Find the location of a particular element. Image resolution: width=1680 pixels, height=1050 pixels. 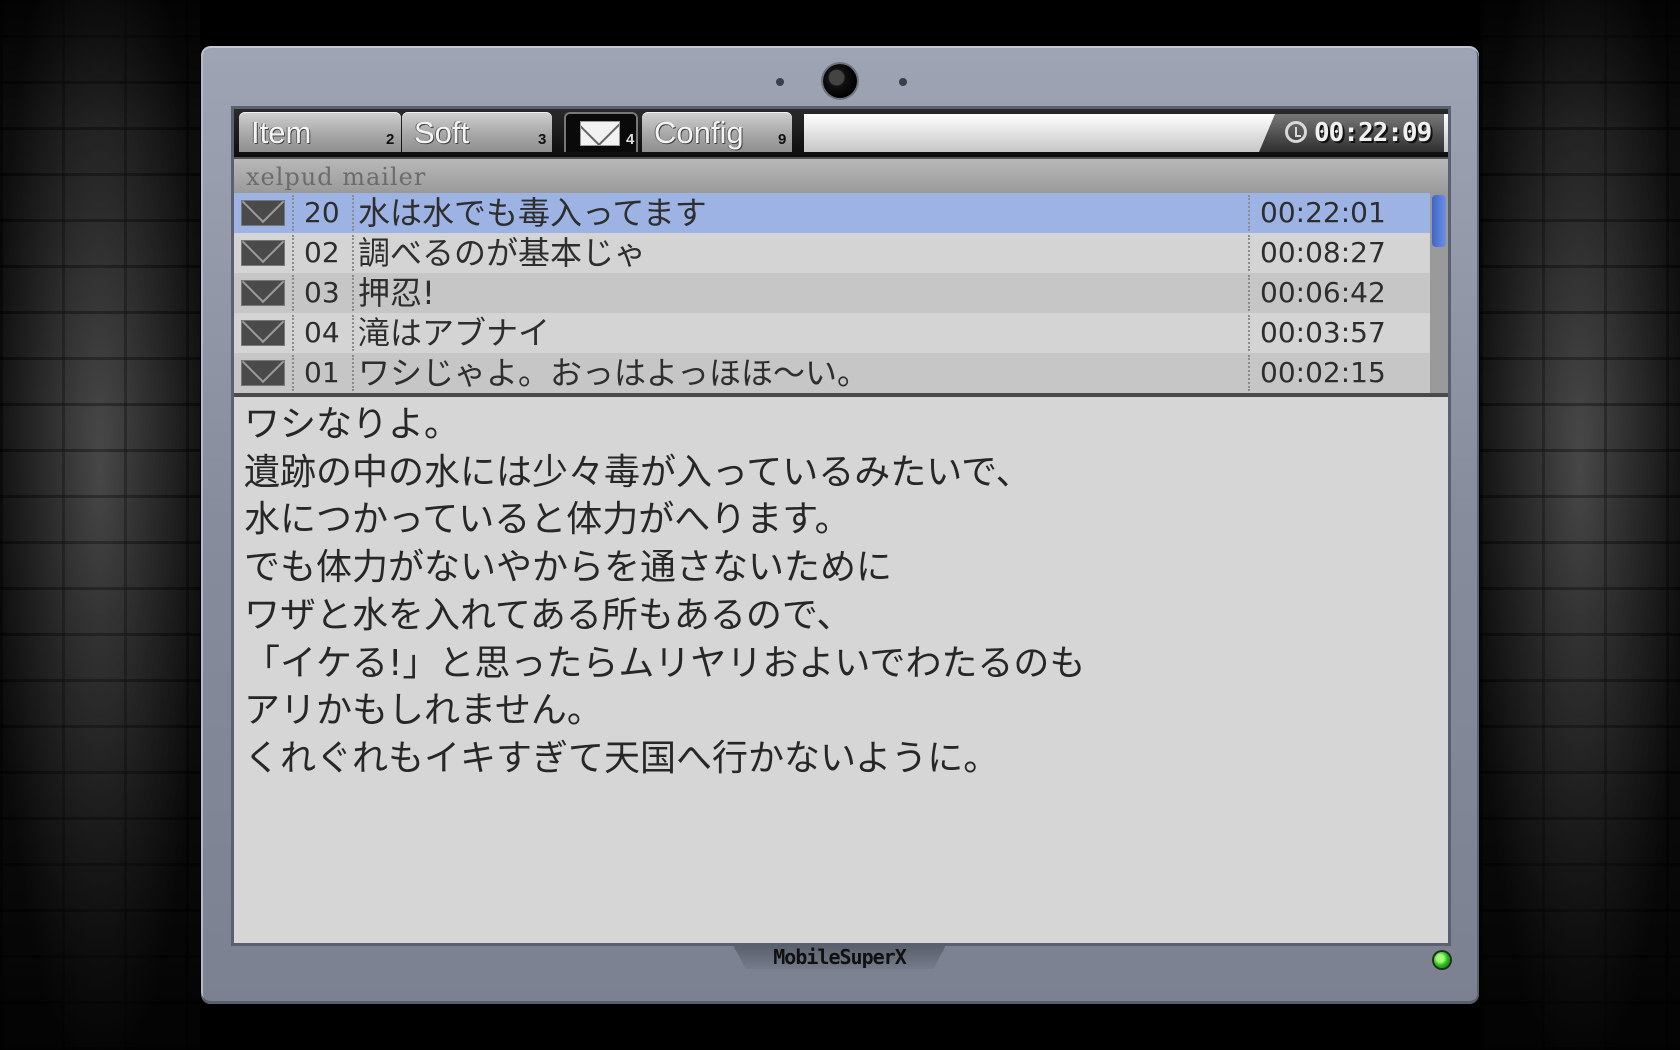

mail-body-line: でも体力がないやからを通さないために is located at coordinates (568, 568).